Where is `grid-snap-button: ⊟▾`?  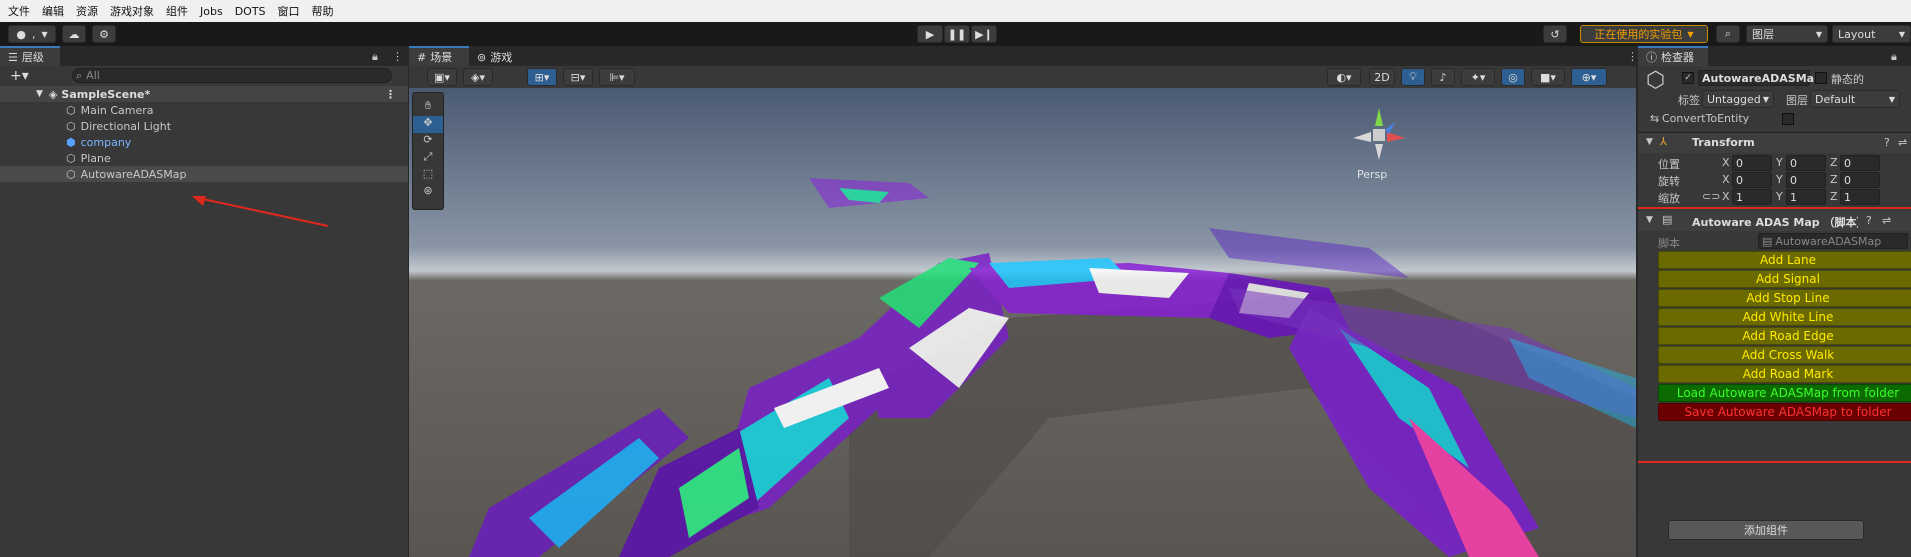
grid-snap-button: ⊟▾ is located at coordinates (578, 77).